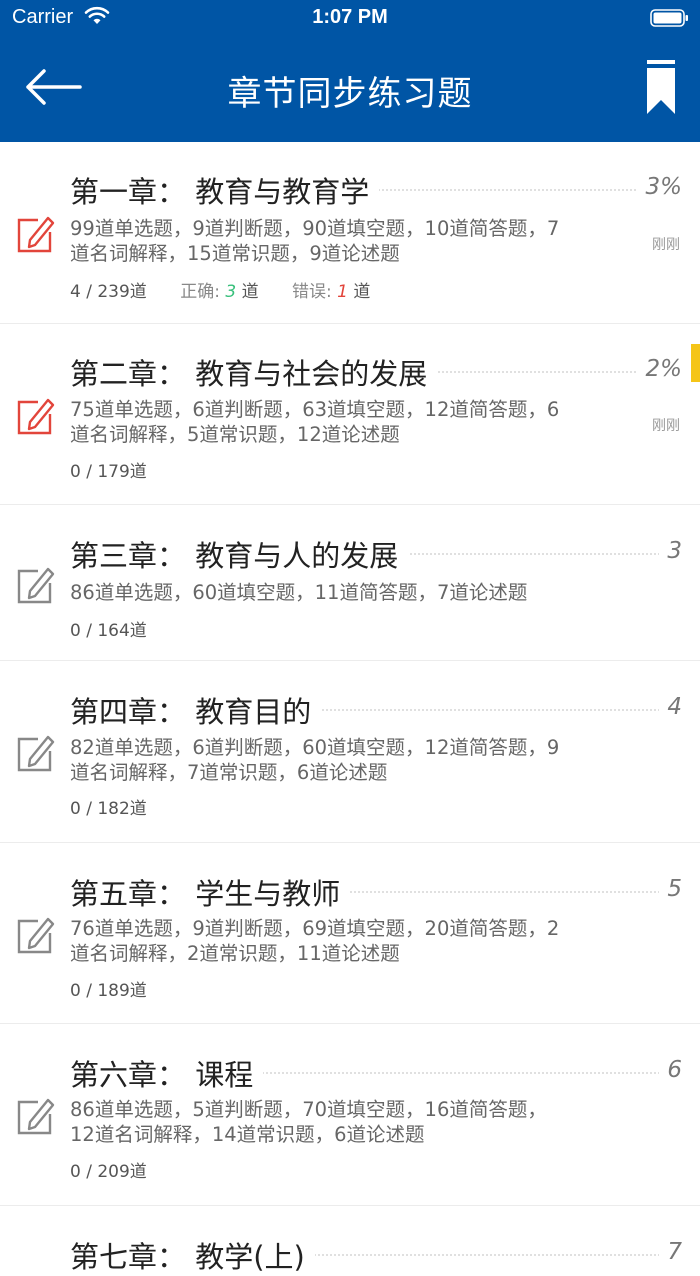  I want to click on chapter-row: 第七章： 教学(上) 7, so click(350, 1241).